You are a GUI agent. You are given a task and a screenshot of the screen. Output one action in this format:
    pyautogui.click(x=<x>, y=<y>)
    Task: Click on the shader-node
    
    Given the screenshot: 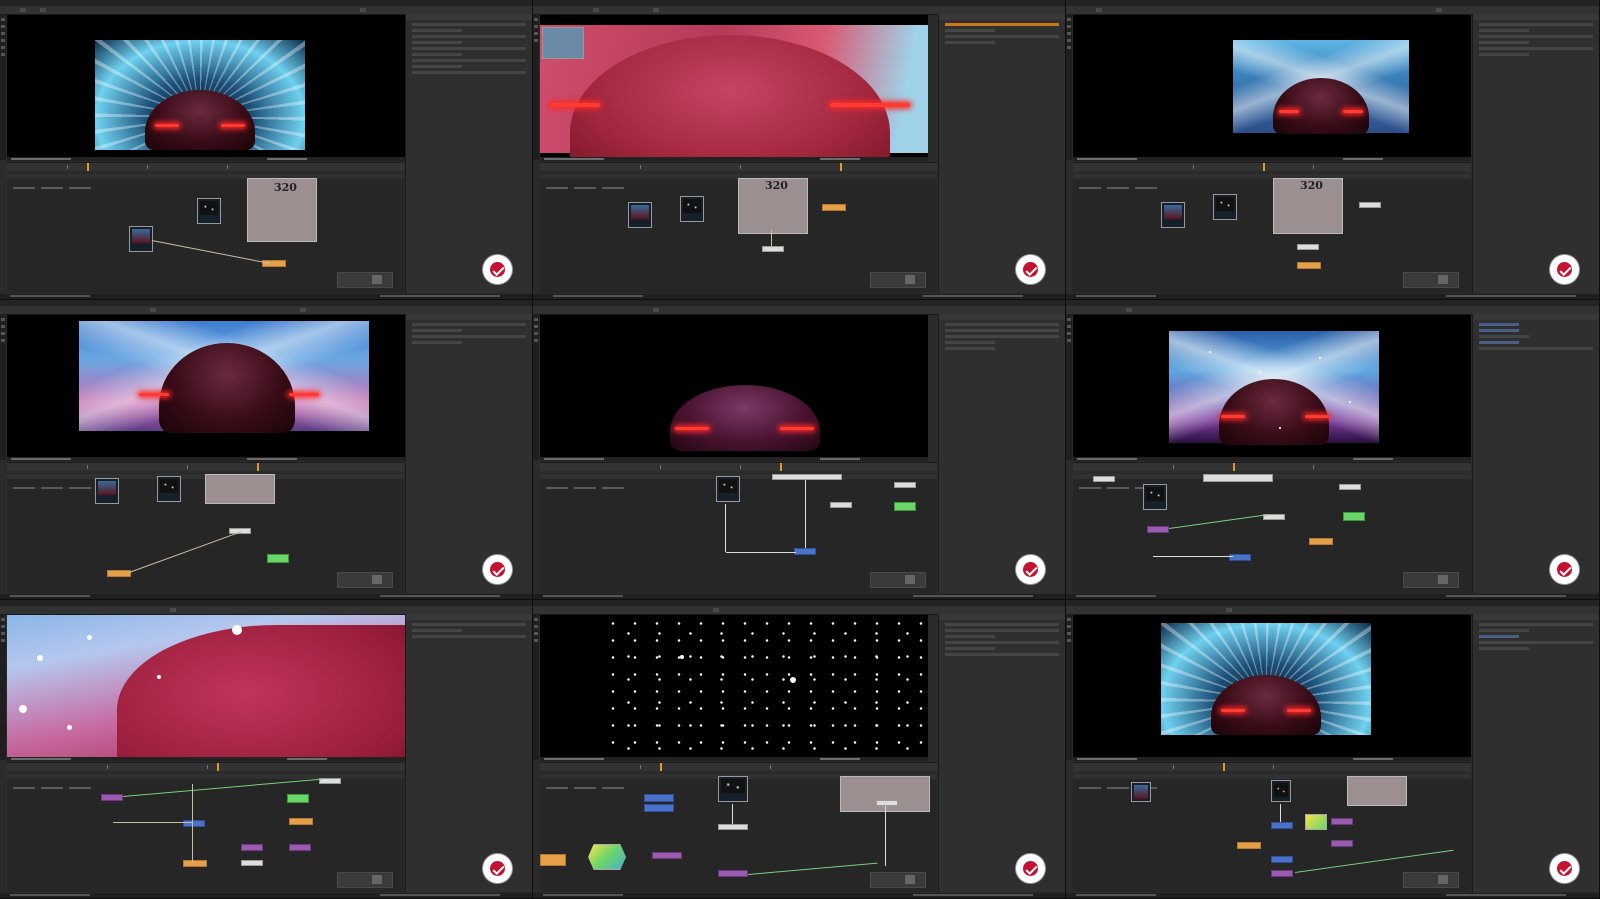 What is the action you would take?
    pyautogui.click(x=1282, y=825)
    